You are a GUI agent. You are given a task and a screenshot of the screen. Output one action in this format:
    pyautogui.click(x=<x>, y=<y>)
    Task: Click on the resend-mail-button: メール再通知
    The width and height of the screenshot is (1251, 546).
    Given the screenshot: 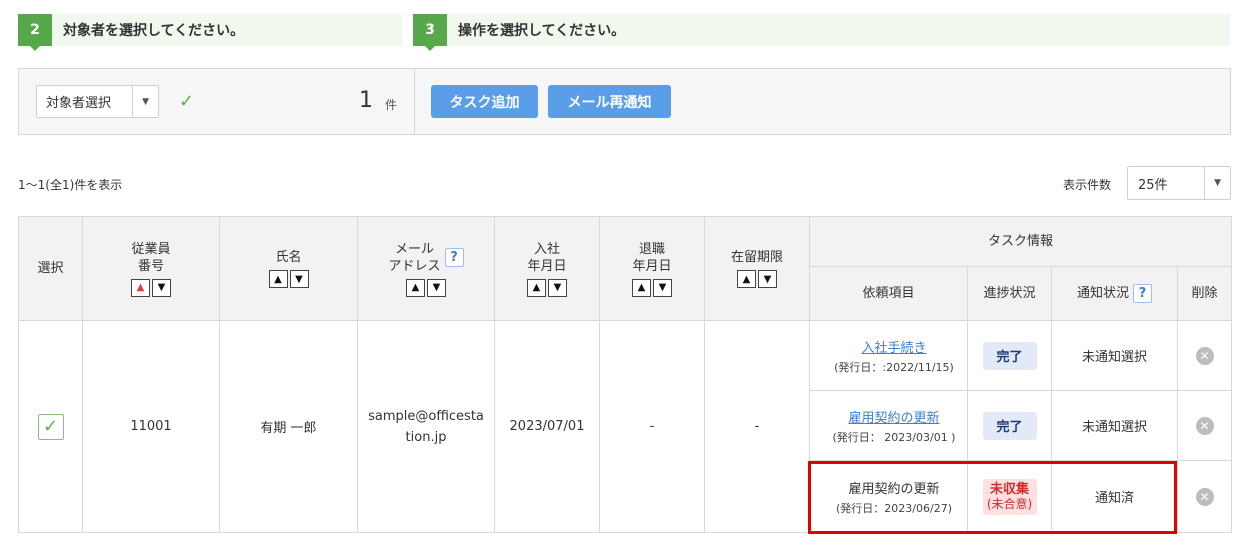 What is the action you would take?
    pyautogui.click(x=609, y=101)
    